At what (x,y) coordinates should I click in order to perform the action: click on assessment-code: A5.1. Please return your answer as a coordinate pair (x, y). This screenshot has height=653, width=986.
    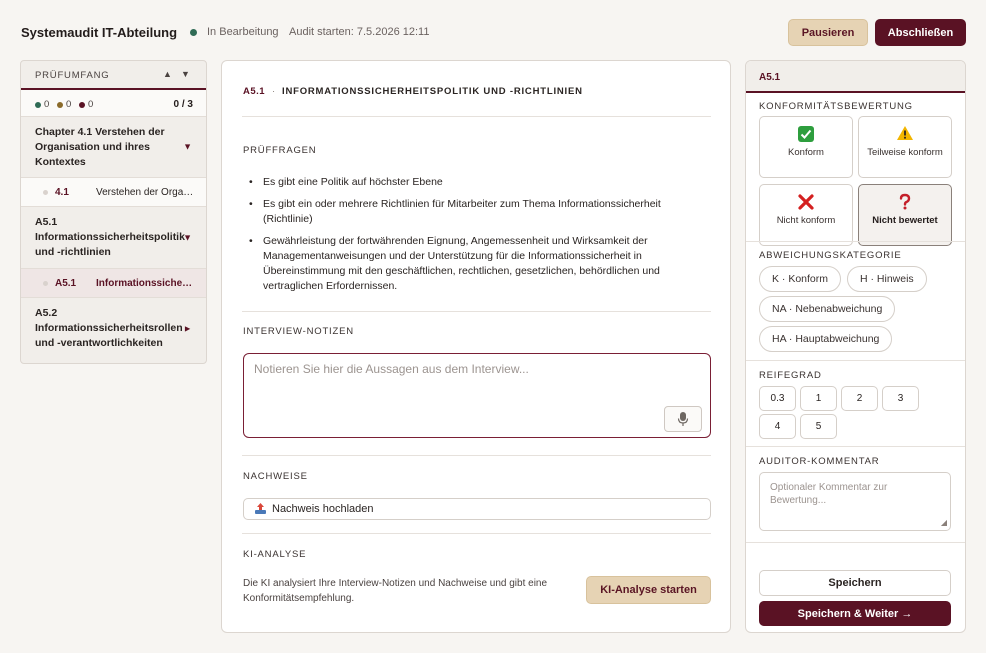
    Looking at the image, I should click on (770, 77).